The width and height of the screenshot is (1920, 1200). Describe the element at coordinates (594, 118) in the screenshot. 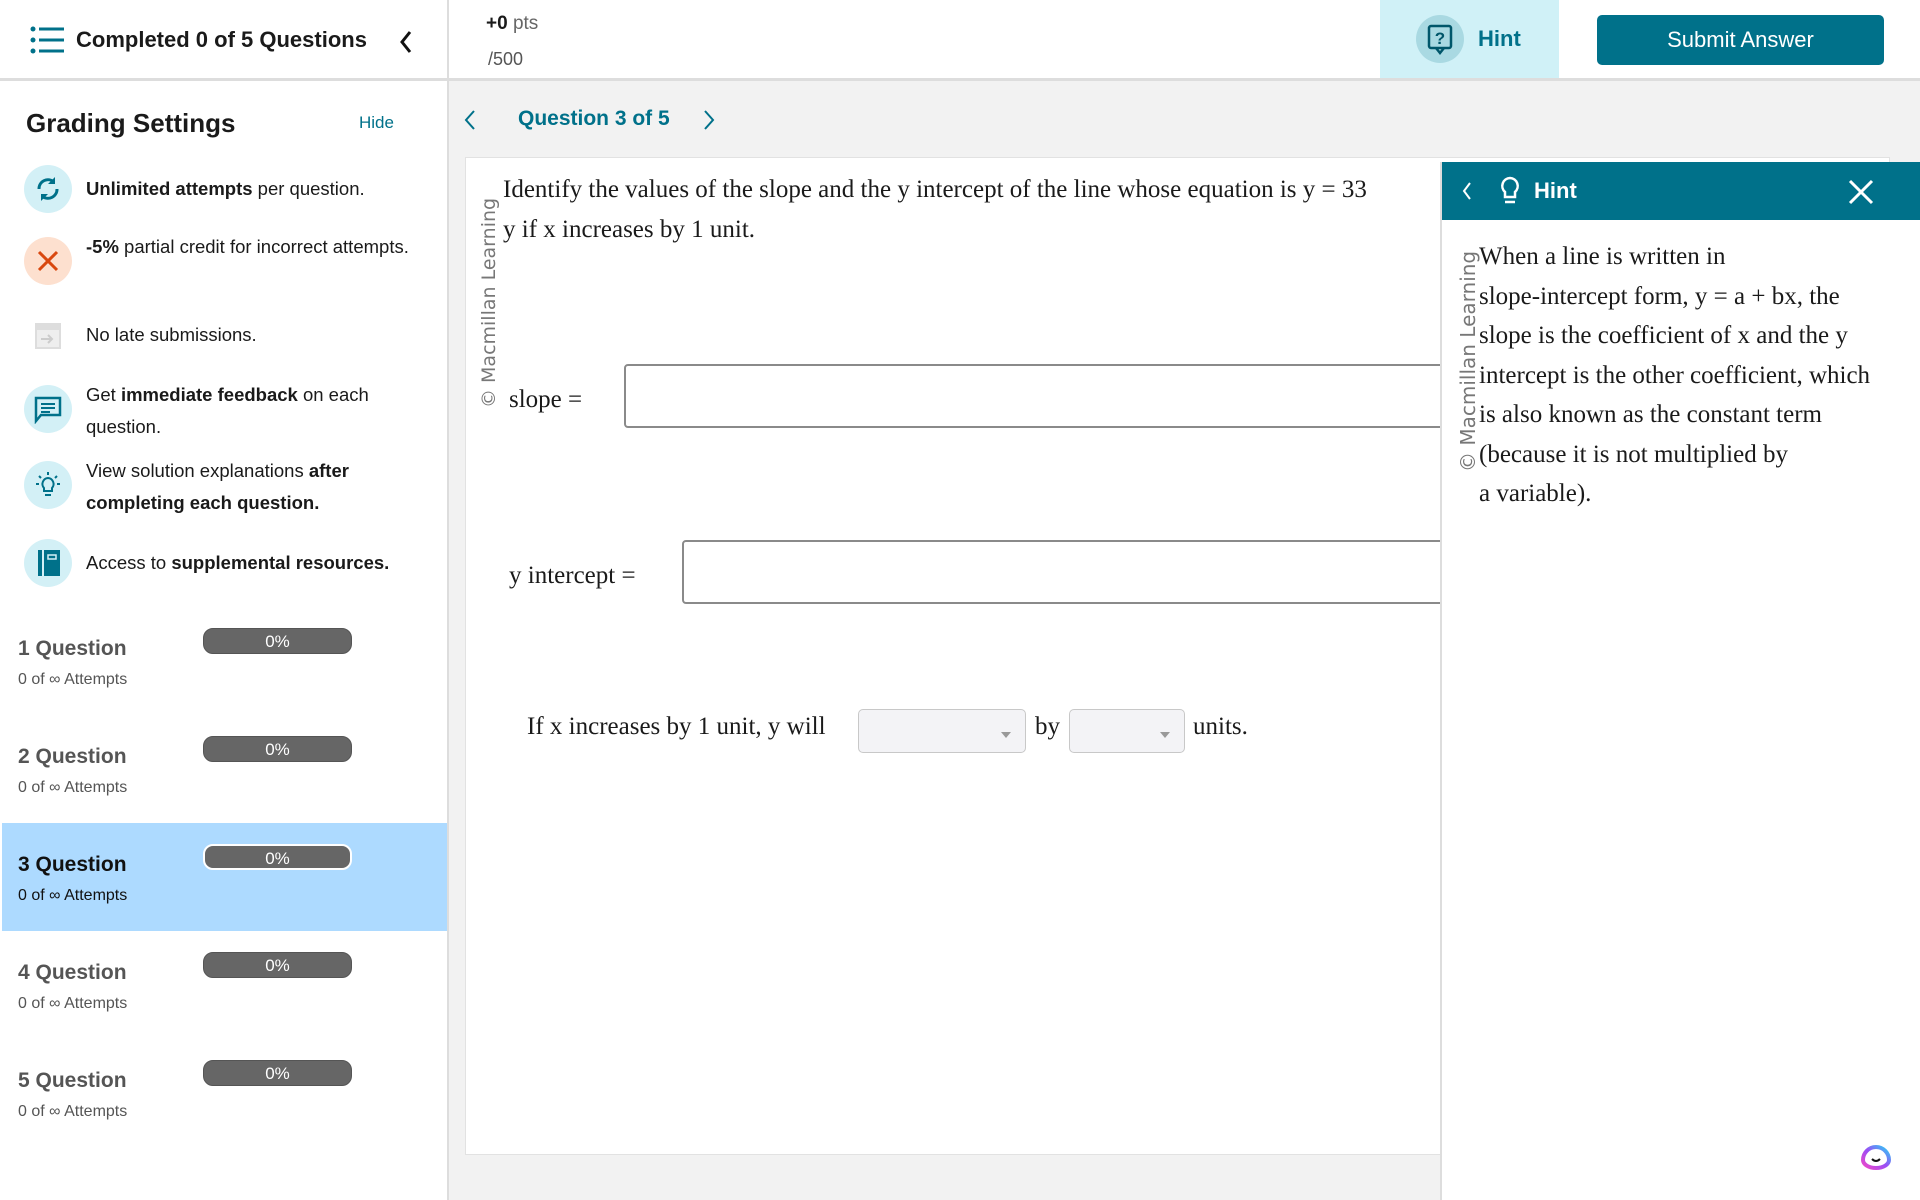

I see `question-position-label: Question 3 of 5` at that location.